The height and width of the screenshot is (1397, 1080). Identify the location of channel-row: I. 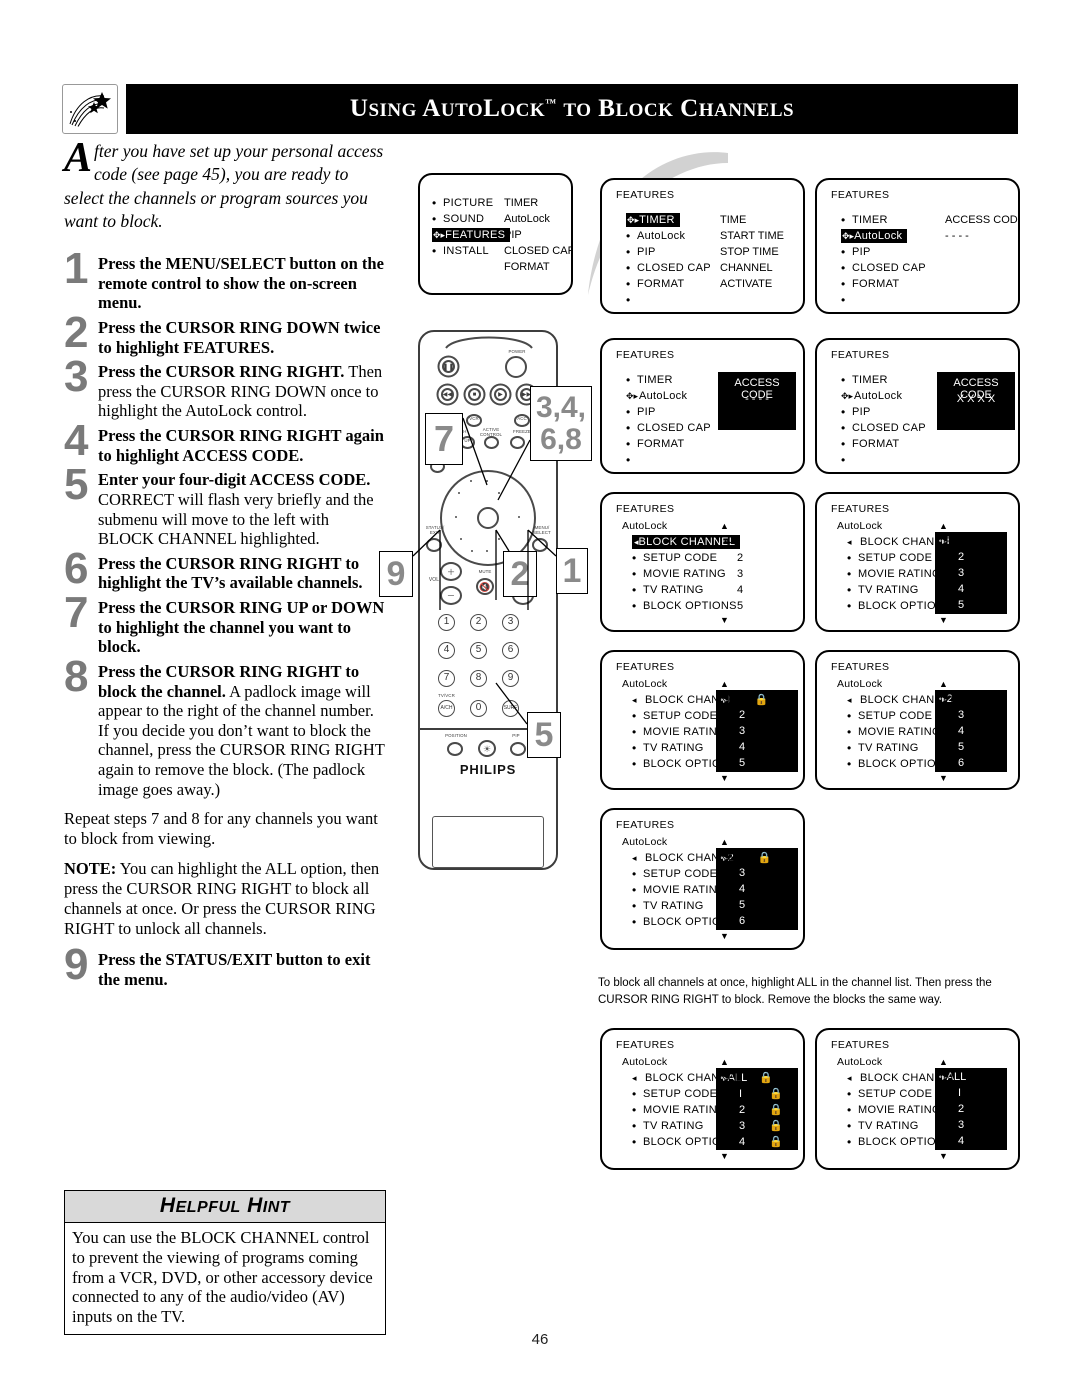
(959, 1093).